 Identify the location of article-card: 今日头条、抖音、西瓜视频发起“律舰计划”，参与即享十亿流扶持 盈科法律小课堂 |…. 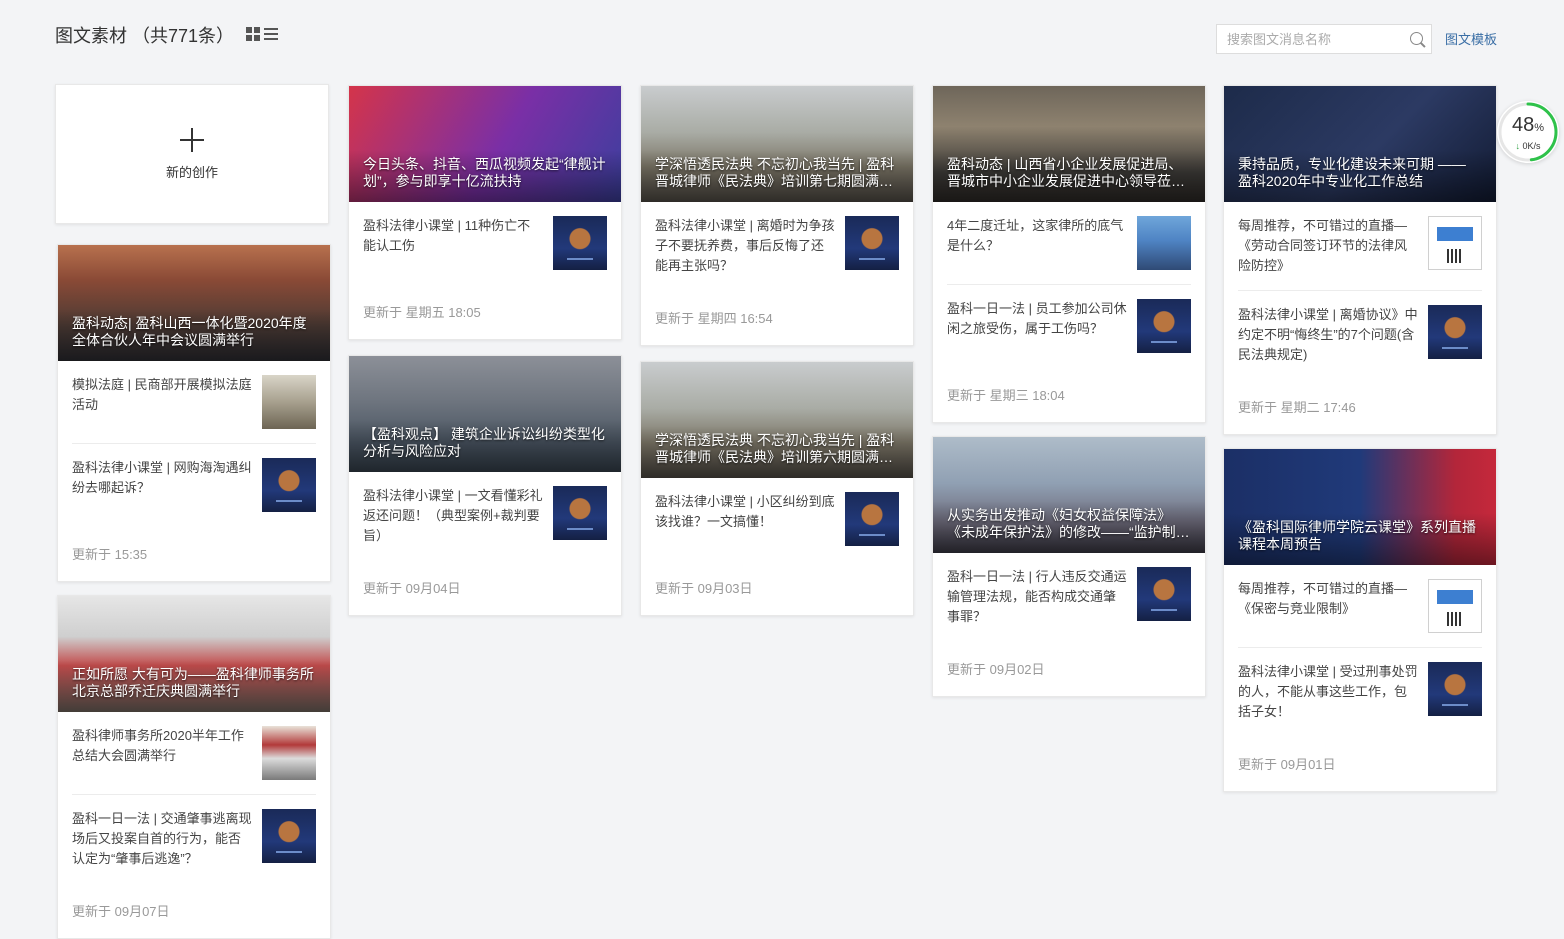
(485, 212).